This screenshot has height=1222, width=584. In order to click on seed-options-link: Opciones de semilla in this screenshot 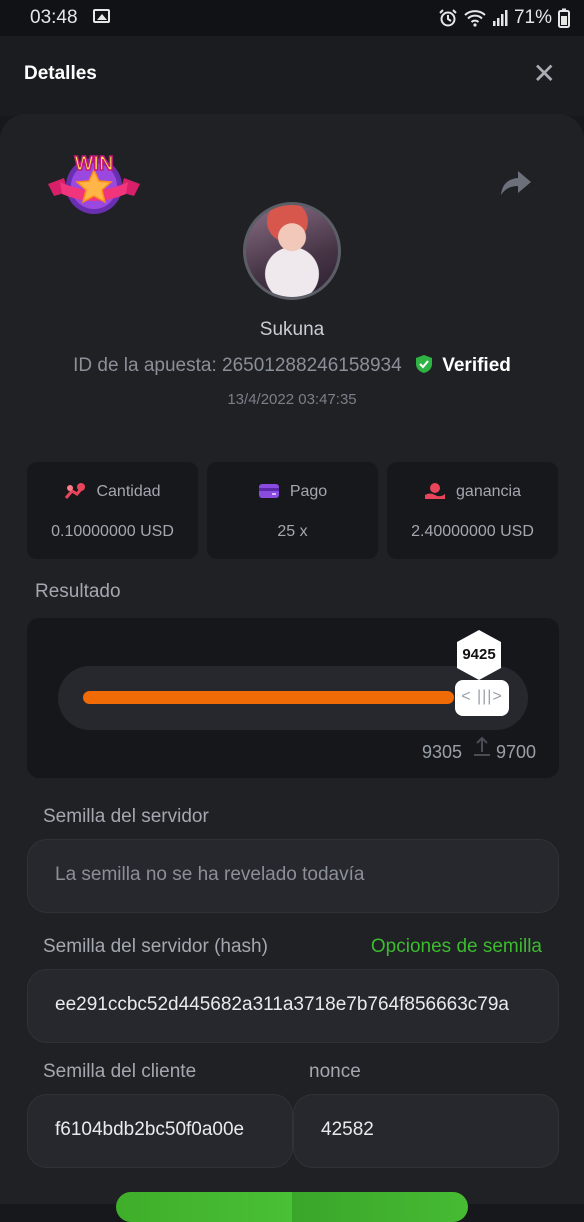, I will do `click(456, 947)`.